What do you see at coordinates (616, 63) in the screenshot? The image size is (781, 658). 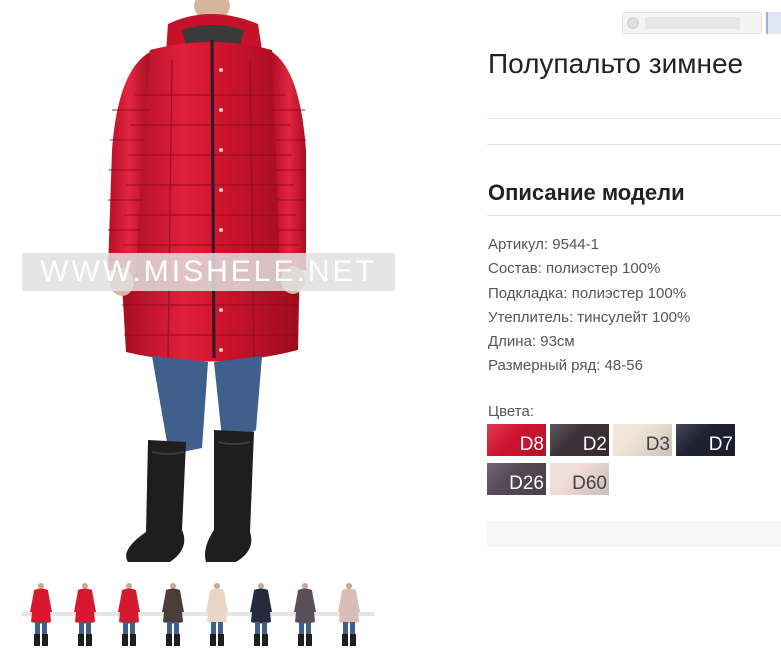 I see `product-title: Полупальто зимнее` at bounding box center [616, 63].